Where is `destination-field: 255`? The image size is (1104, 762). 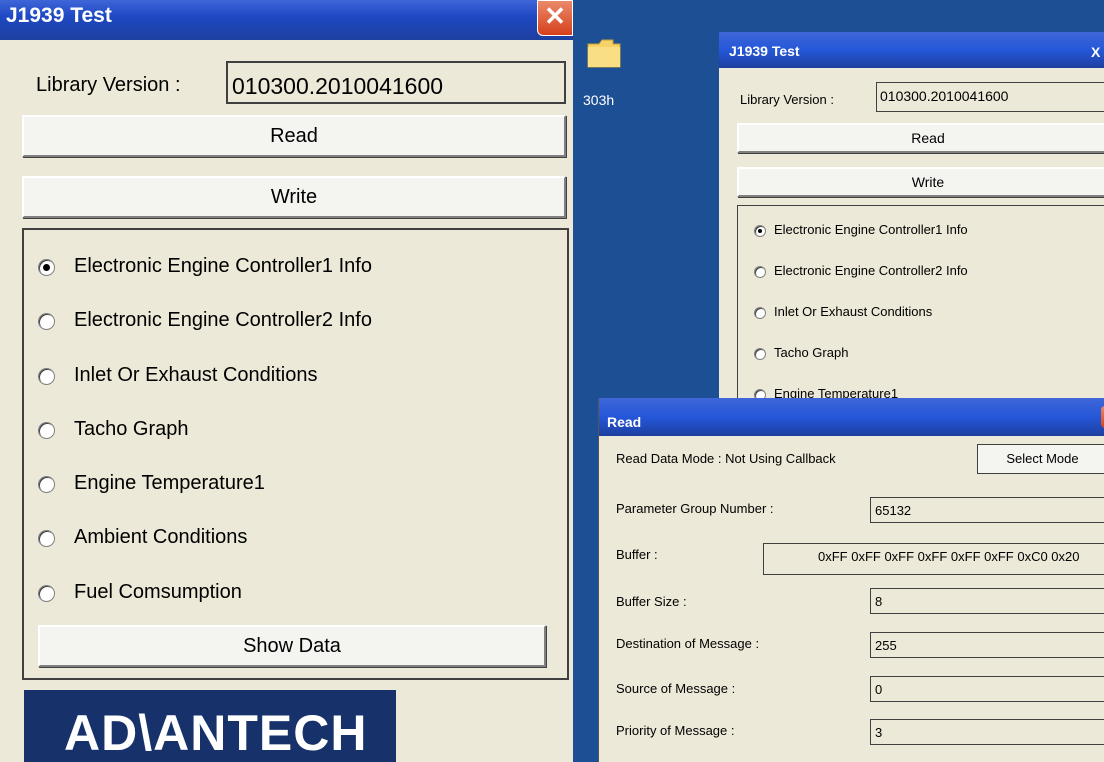 destination-field: 255 is located at coordinates (987, 645).